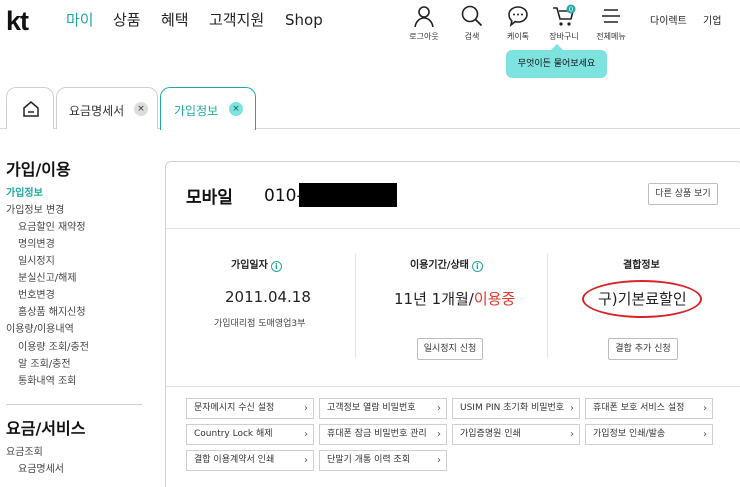 This screenshot has width=740, height=487. What do you see at coordinates (236, 20) in the screenshot?
I see `nav-support: 고객지원` at bounding box center [236, 20].